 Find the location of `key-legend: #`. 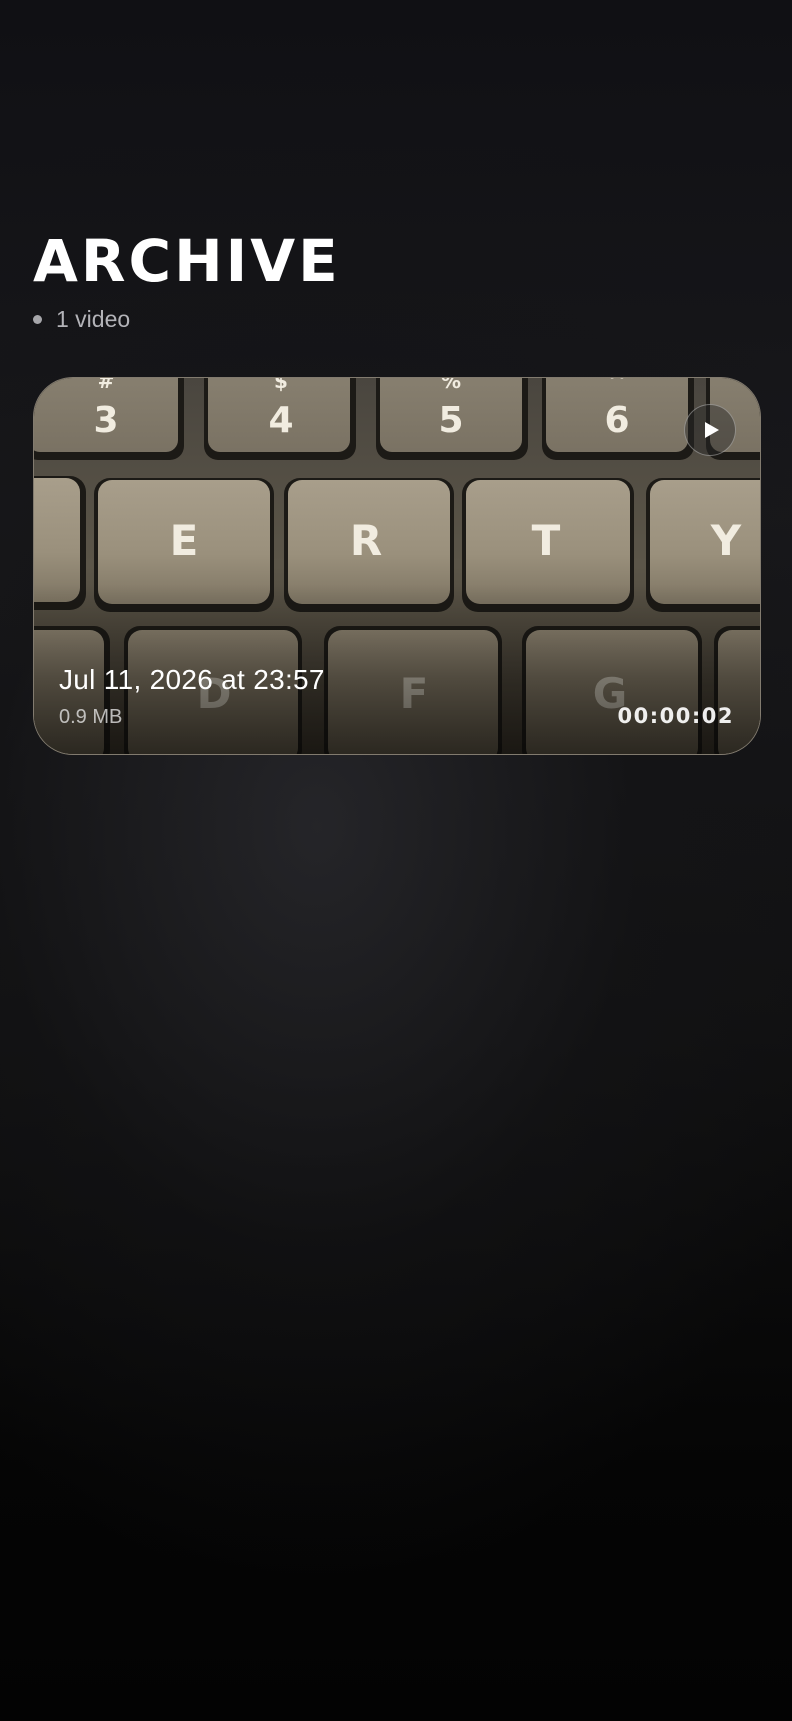

key-legend: # is located at coordinates (106, 385).